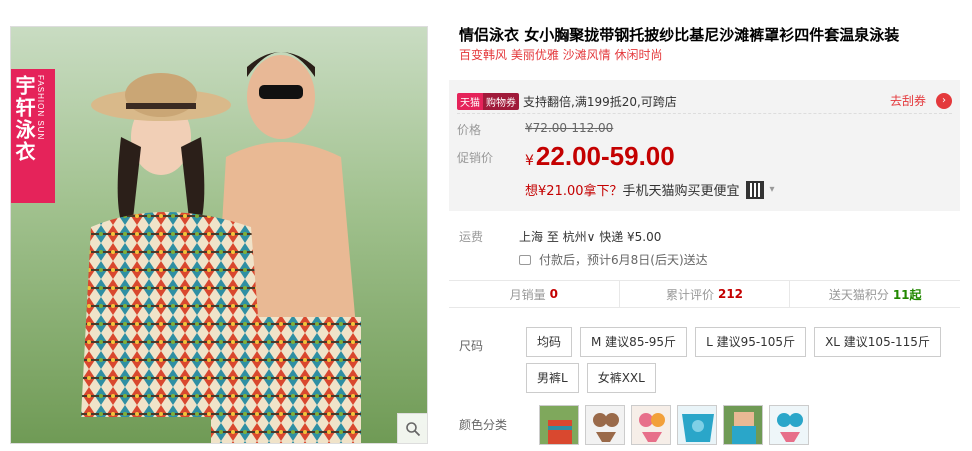 The height and width of the screenshot is (451, 972). I want to click on qr-code-icon, so click(754, 189).